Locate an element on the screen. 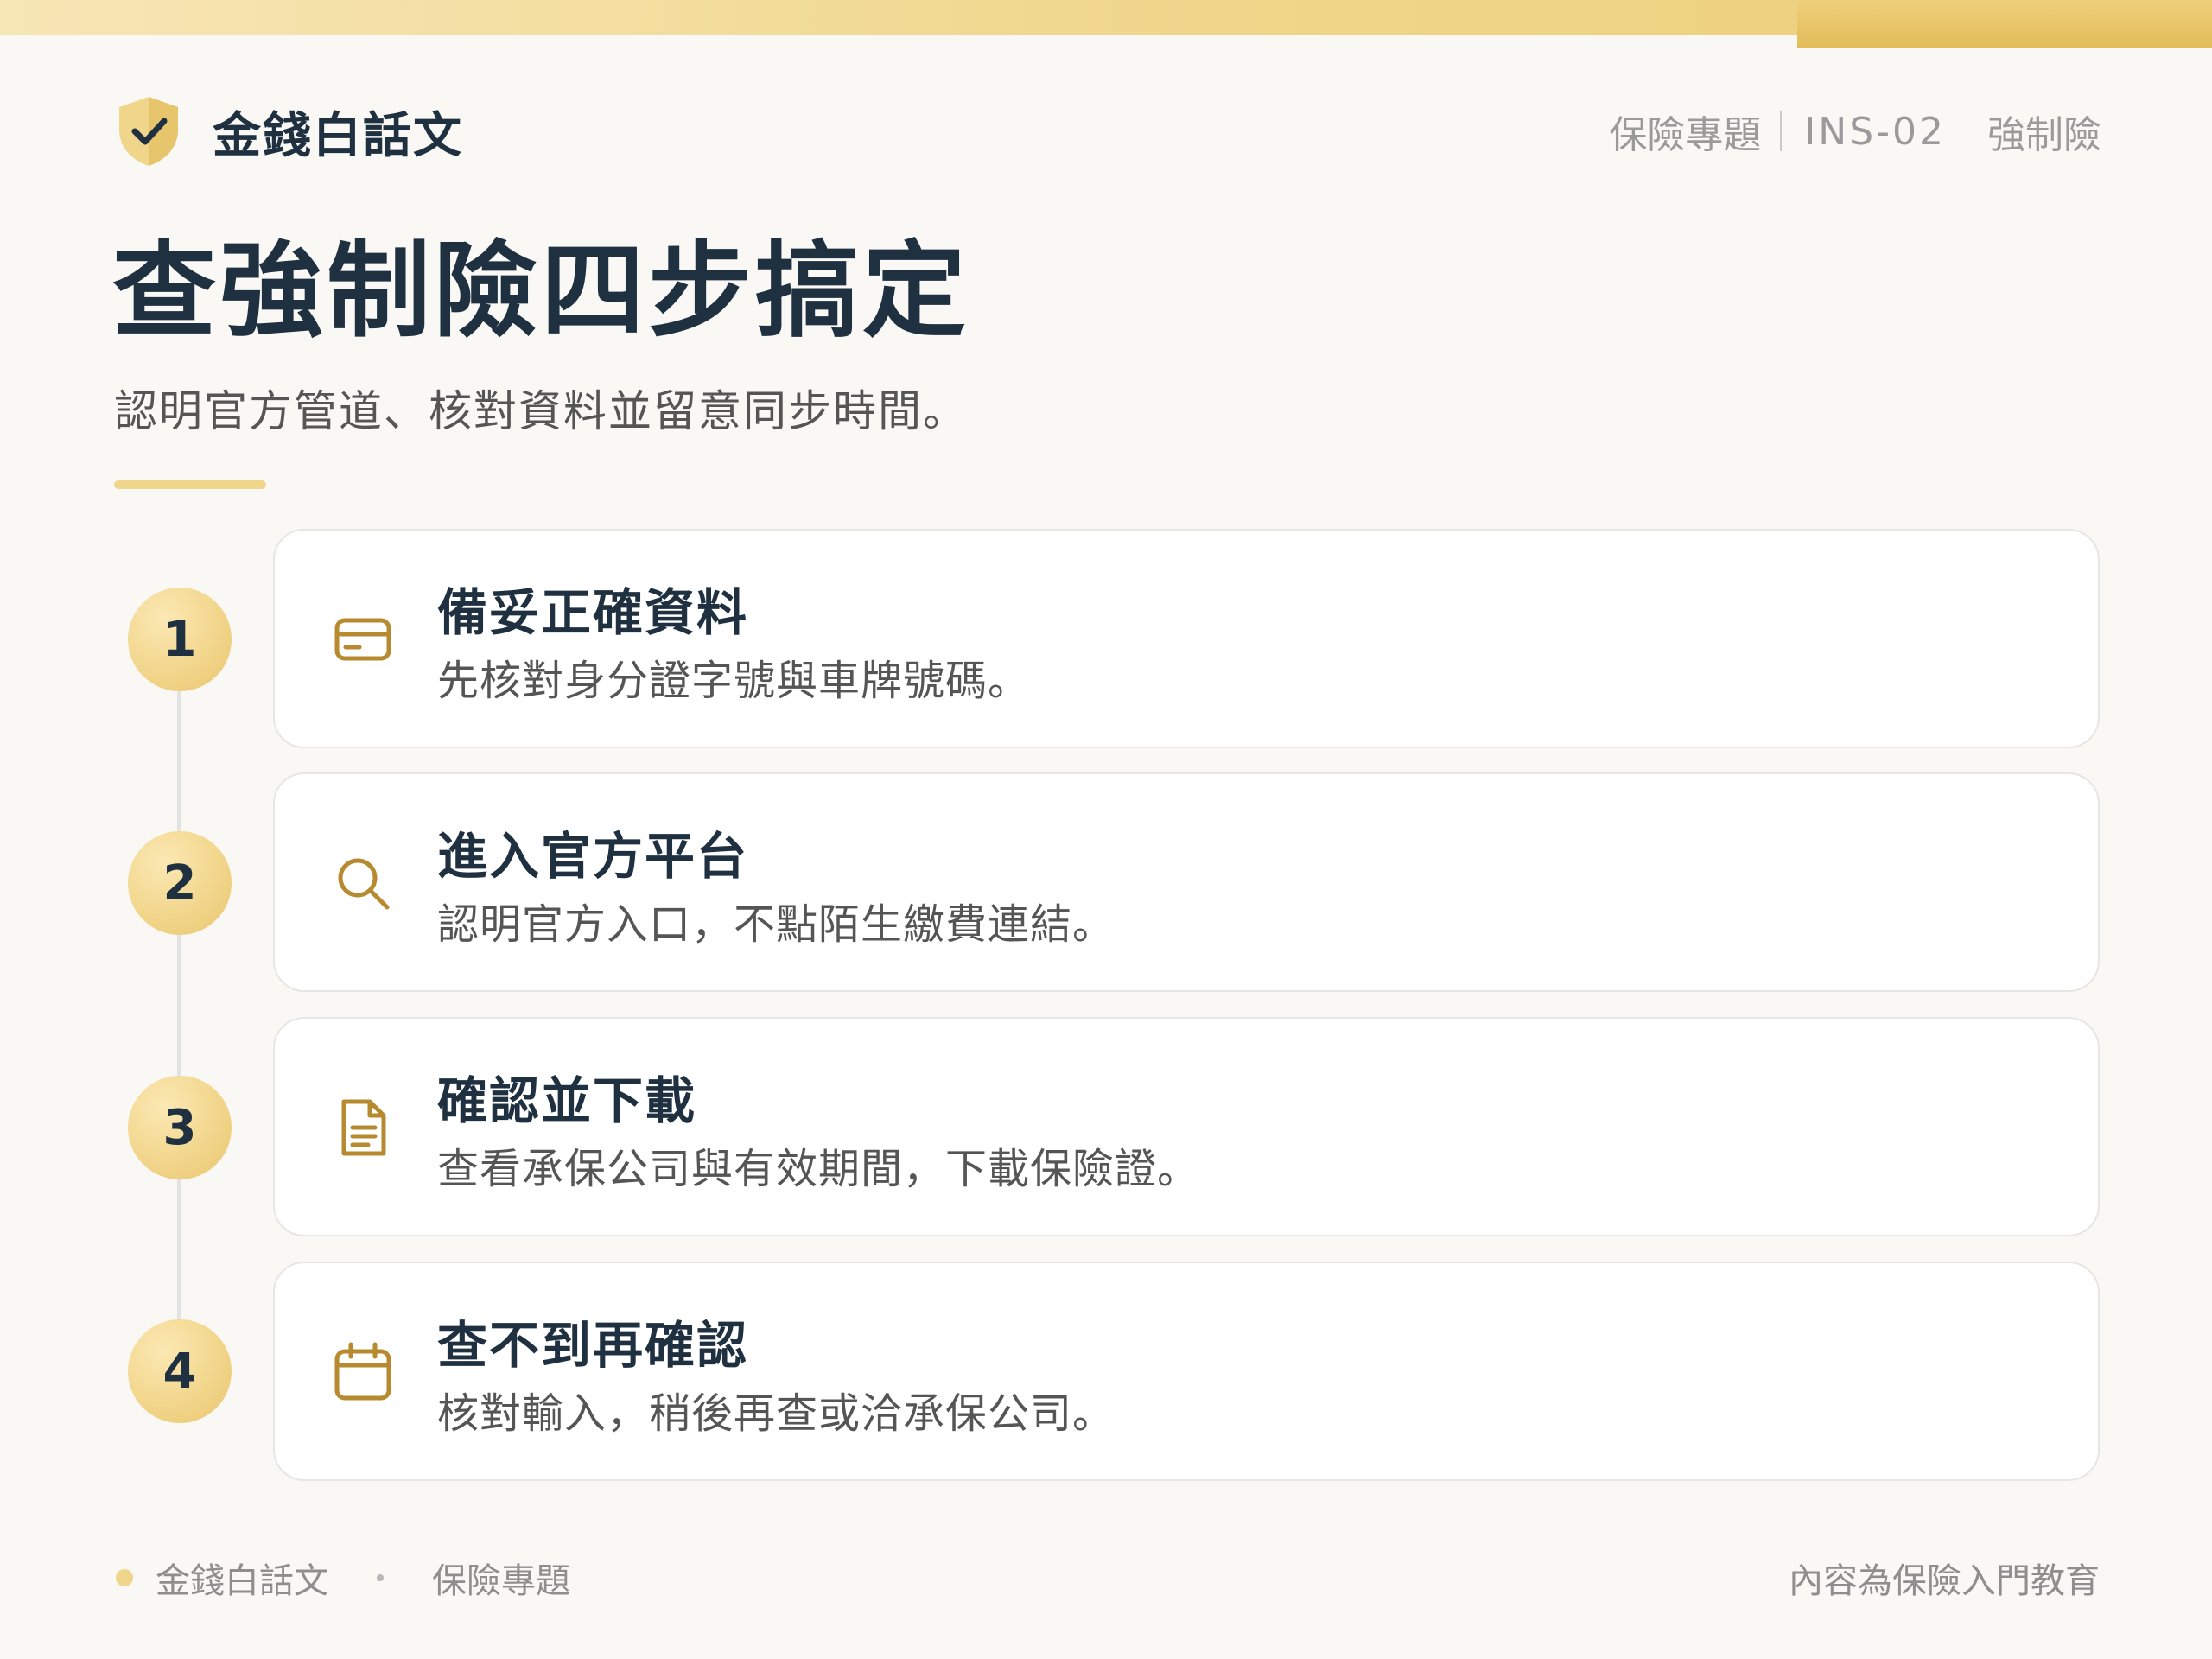  footer-left: 金錢白話文 保險專題 is located at coordinates (343, 1578).